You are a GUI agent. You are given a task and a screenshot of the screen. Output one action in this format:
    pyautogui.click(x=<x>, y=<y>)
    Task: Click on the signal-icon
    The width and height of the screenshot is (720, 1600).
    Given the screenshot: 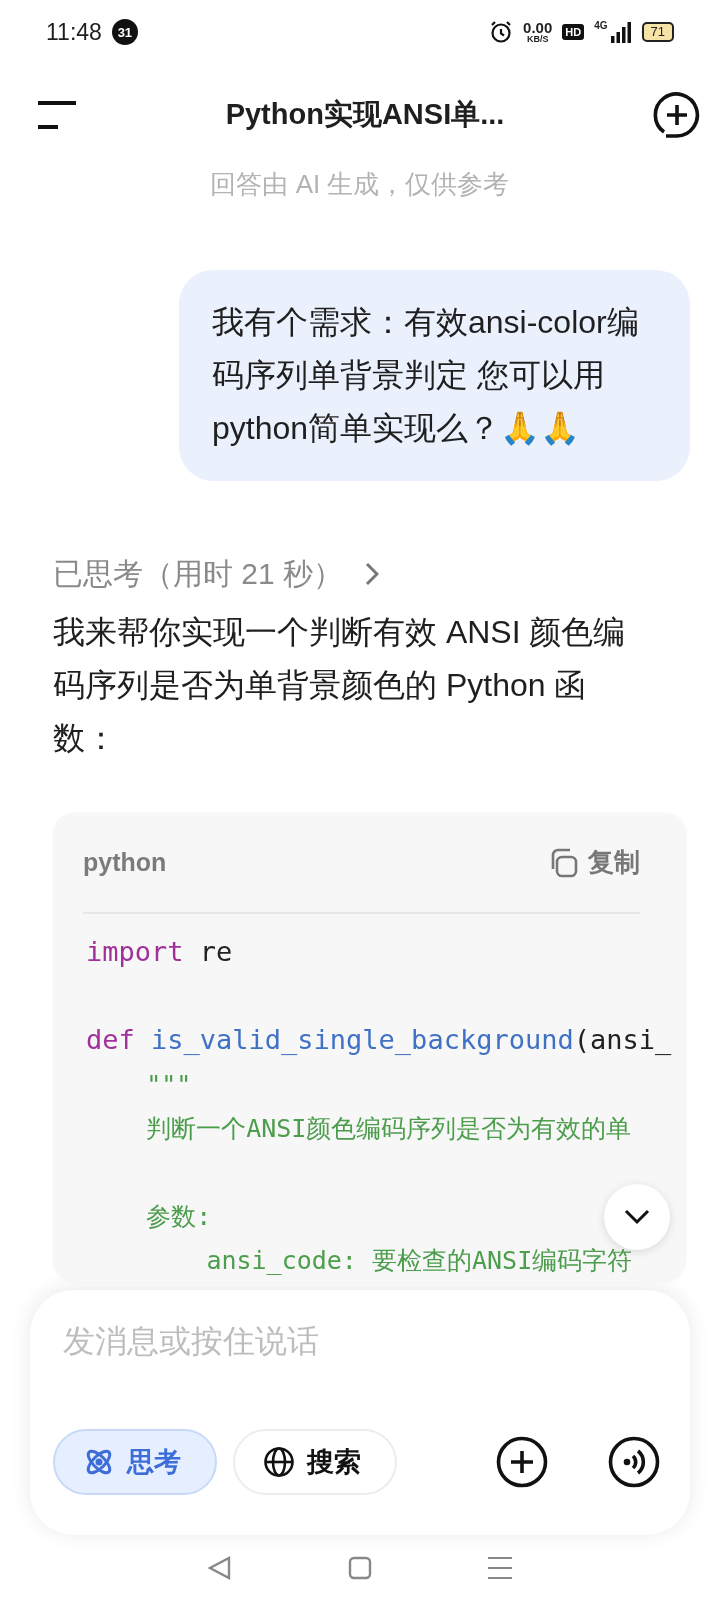 What is the action you would take?
    pyautogui.click(x=620, y=32)
    